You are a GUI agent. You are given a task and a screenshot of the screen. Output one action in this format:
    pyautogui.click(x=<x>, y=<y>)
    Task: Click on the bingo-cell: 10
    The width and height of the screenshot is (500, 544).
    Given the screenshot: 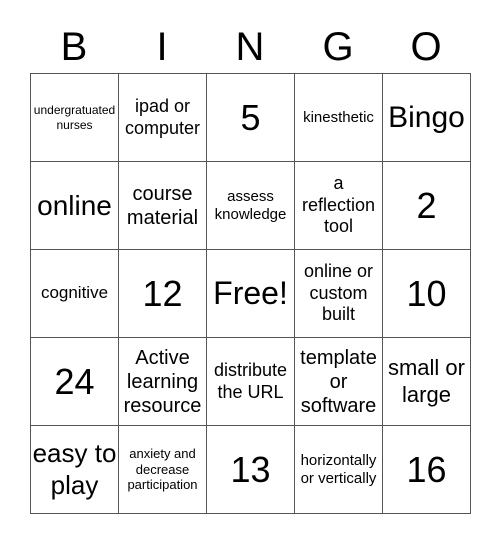 What is the action you would take?
    pyautogui.click(x=427, y=294)
    